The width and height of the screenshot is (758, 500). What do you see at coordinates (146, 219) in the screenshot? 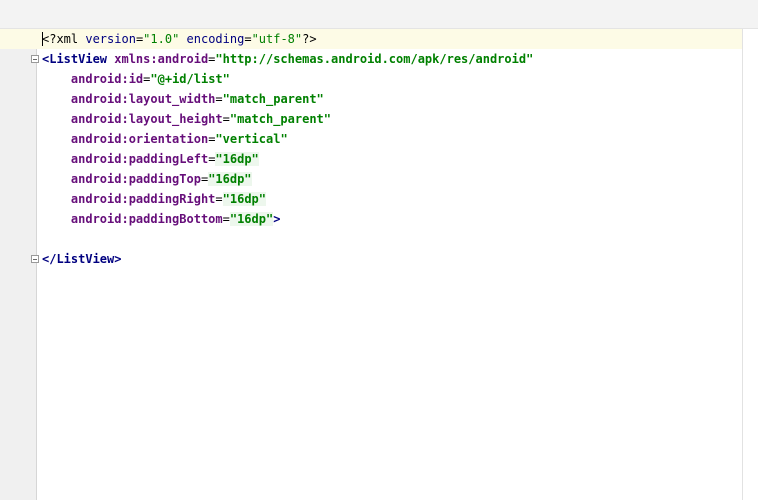
I see `padding-bottom-attr: android:paddingBottom` at bounding box center [146, 219].